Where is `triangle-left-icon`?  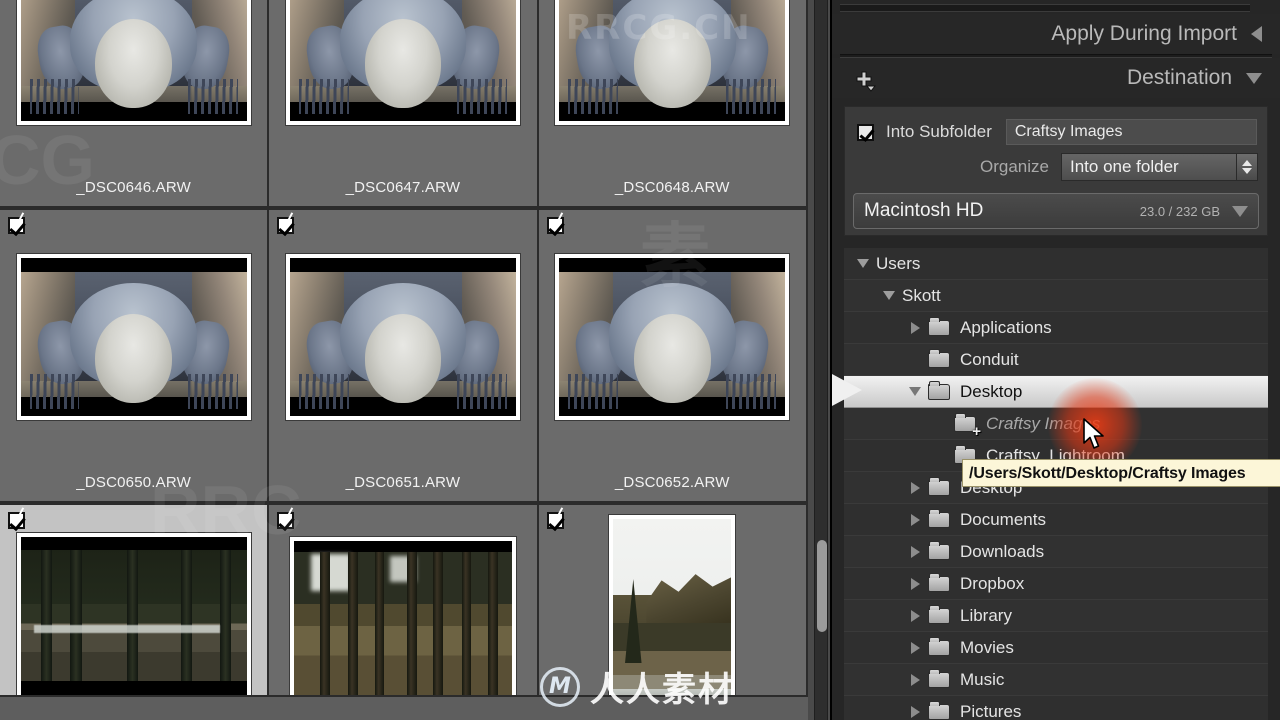
triangle-left-icon is located at coordinates (1256, 34).